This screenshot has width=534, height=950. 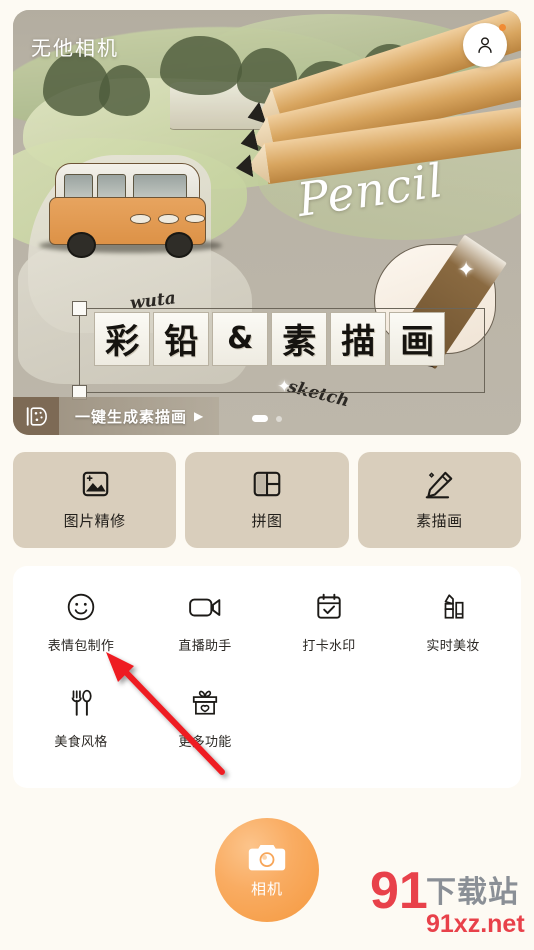 I want to click on feature-cards: 图片精修 拼图 素描画, so click(x=267, y=500).